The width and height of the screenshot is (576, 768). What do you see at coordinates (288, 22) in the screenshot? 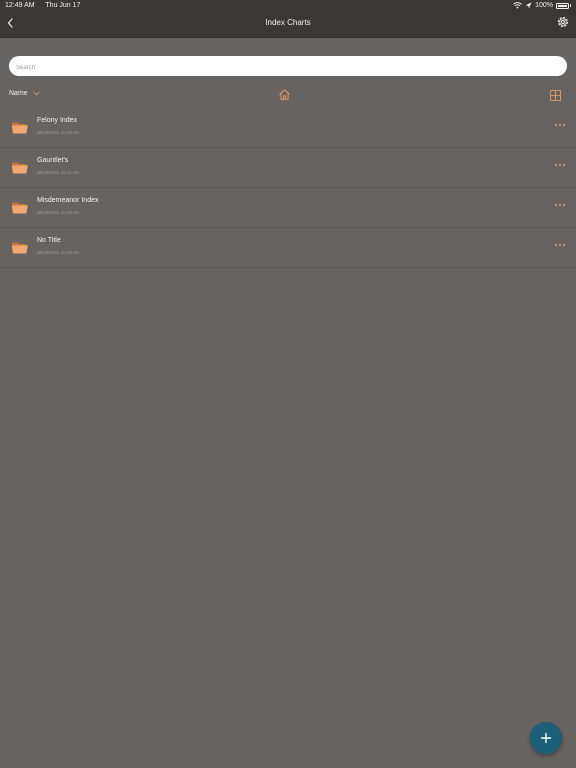
I see `page-title: Index Charts` at bounding box center [288, 22].